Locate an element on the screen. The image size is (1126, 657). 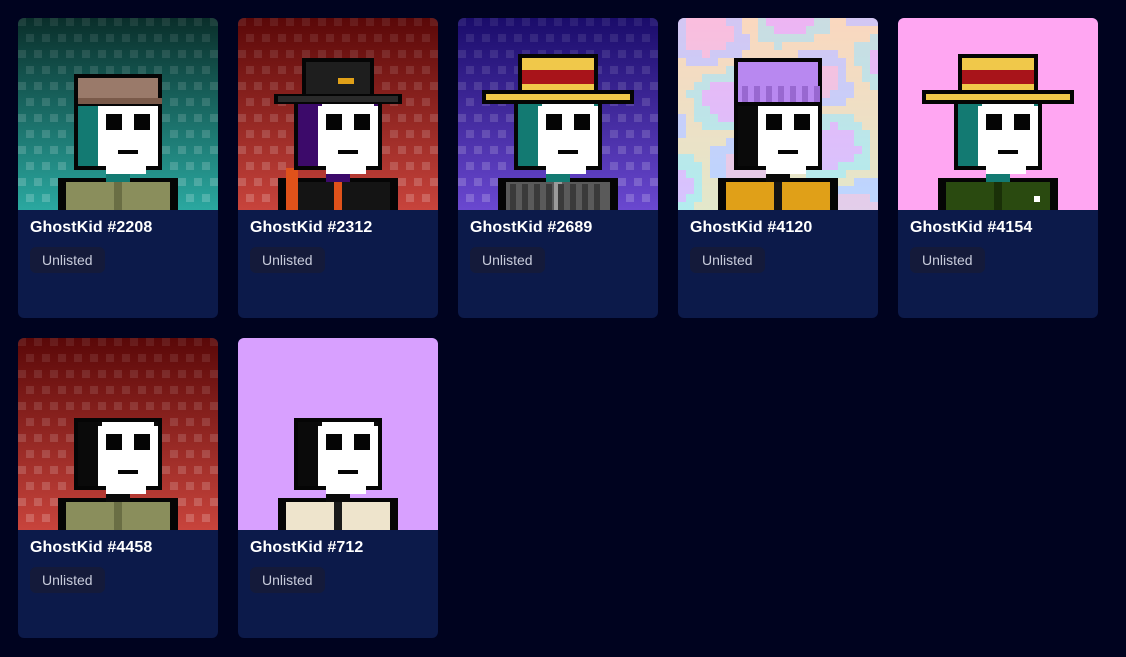
nft-card: GhostKid #4154 Unlisted is located at coordinates (998, 168).